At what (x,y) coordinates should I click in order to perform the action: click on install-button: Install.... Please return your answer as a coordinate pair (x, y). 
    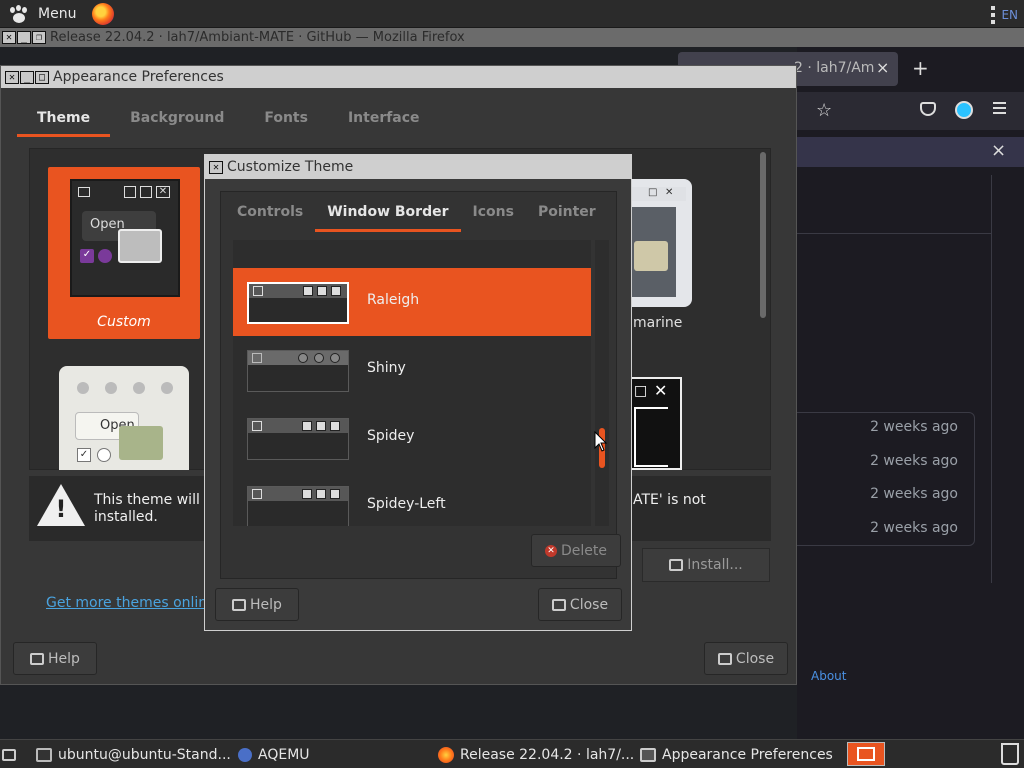
    Looking at the image, I should click on (706, 565).